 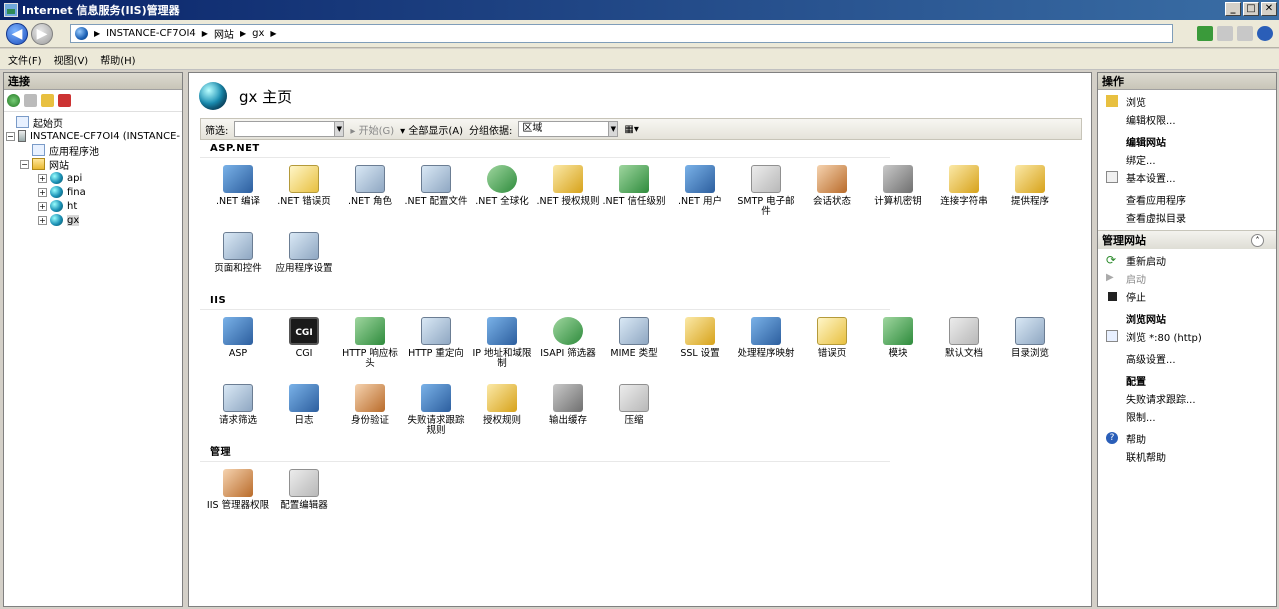 What do you see at coordinates (1187, 438) in the screenshot?
I see `action-help: ? 帮助` at bounding box center [1187, 438].